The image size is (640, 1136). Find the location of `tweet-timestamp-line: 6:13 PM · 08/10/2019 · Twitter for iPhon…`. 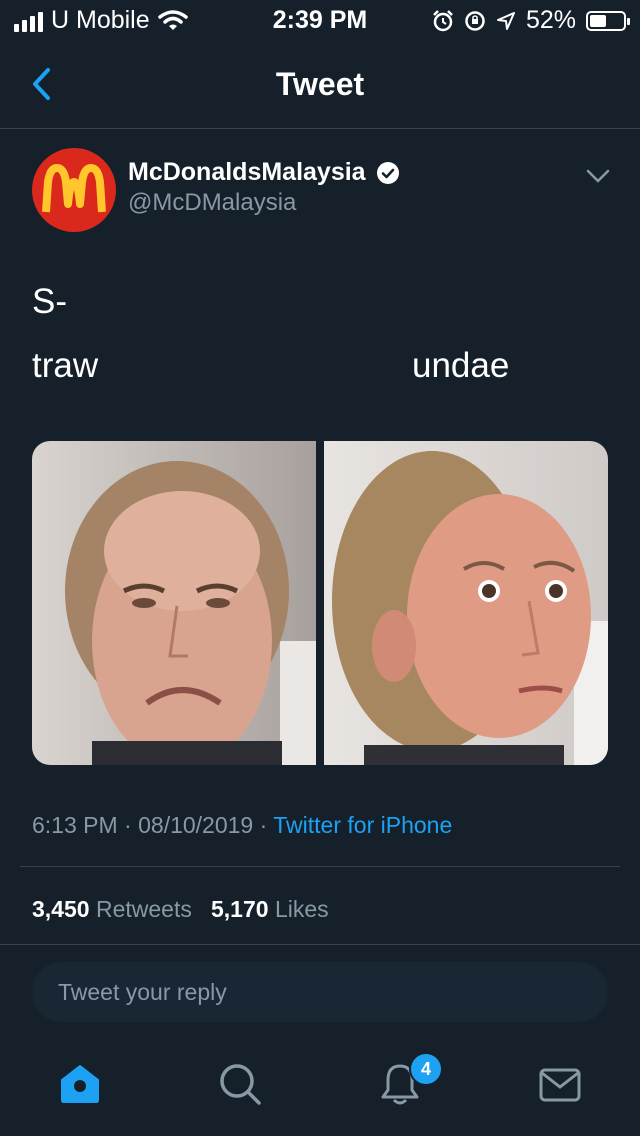

tweet-timestamp-line: 6:13 PM · 08/10/2019 · Twitter for iPhon… is located at coordinates (242, 825).